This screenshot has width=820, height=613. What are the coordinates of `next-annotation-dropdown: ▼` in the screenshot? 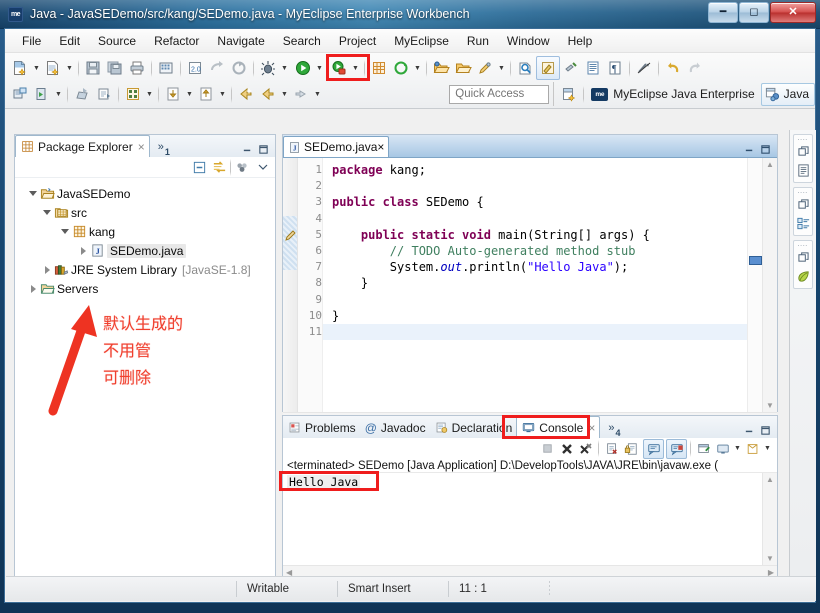 It's located at (317, 94).